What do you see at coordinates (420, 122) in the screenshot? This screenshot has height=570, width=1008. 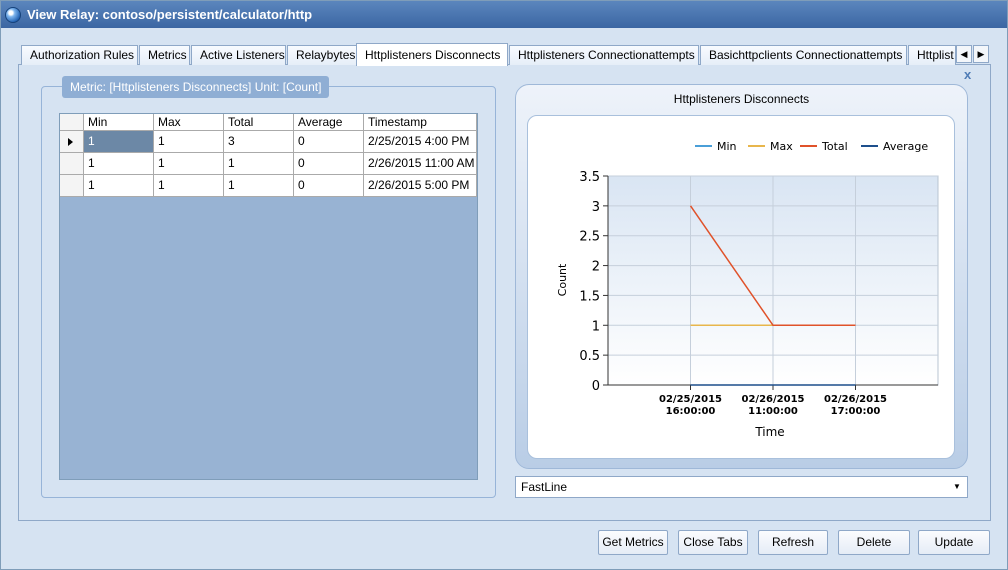 I see `column-header-timestamp: Timestamp` at bounding box center [420, 122].